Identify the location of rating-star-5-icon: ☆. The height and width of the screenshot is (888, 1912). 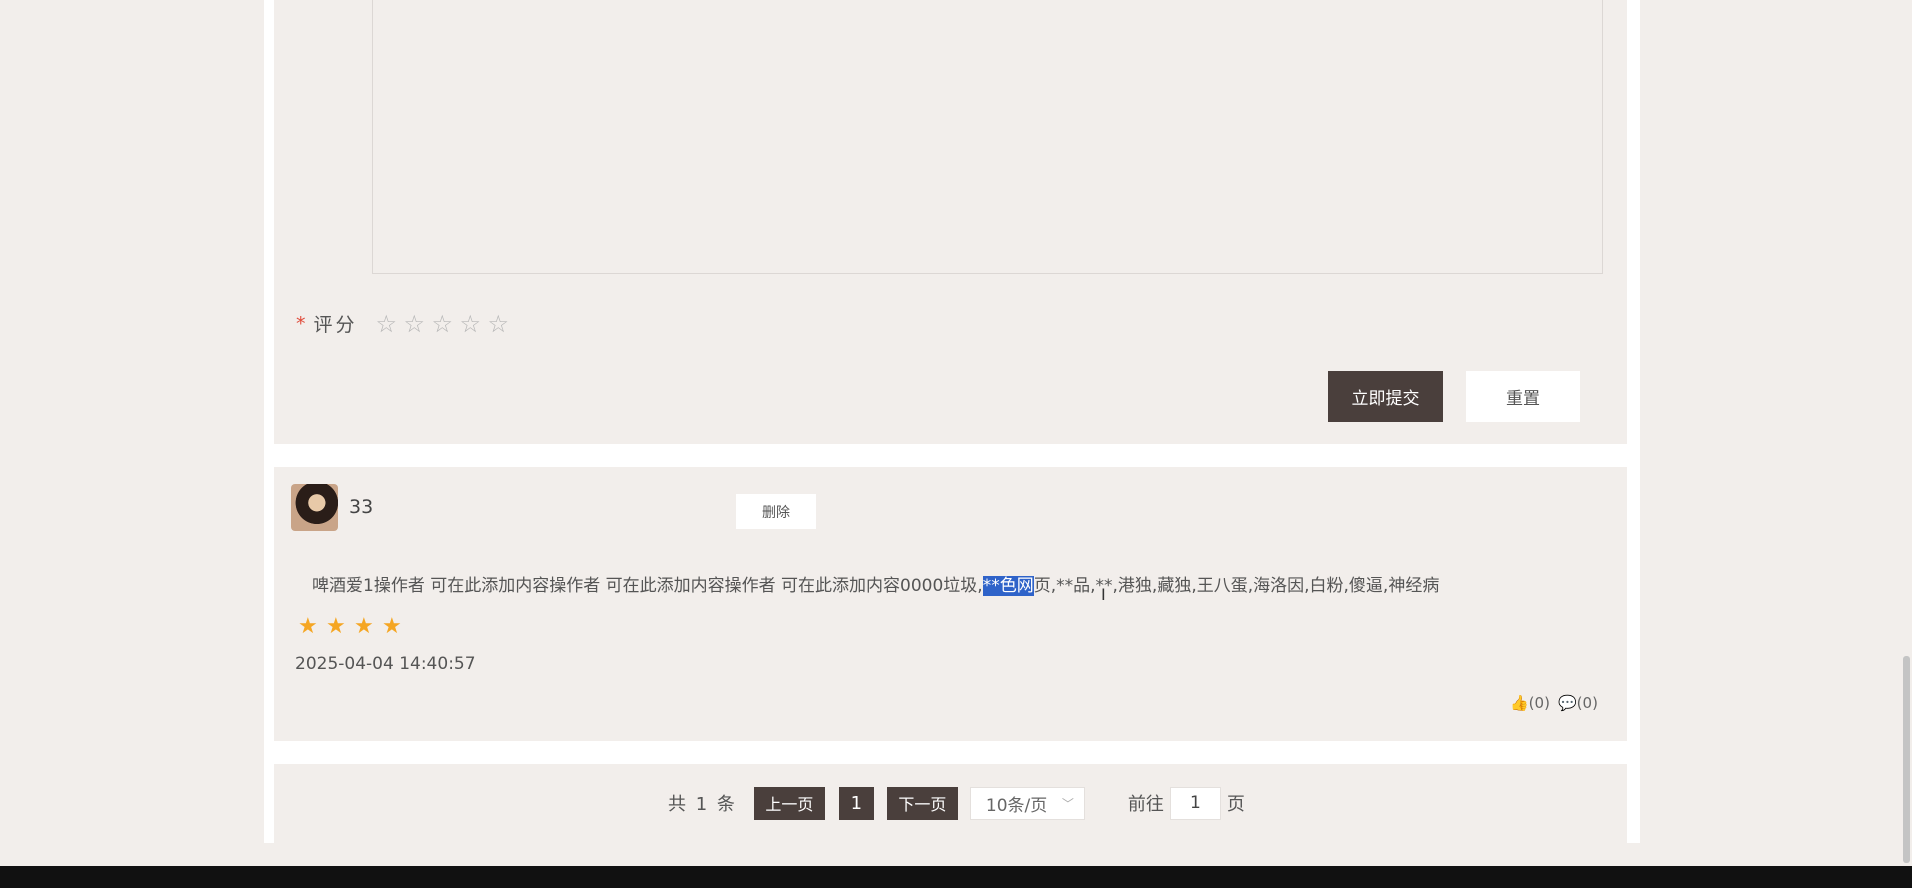
(502, 324).